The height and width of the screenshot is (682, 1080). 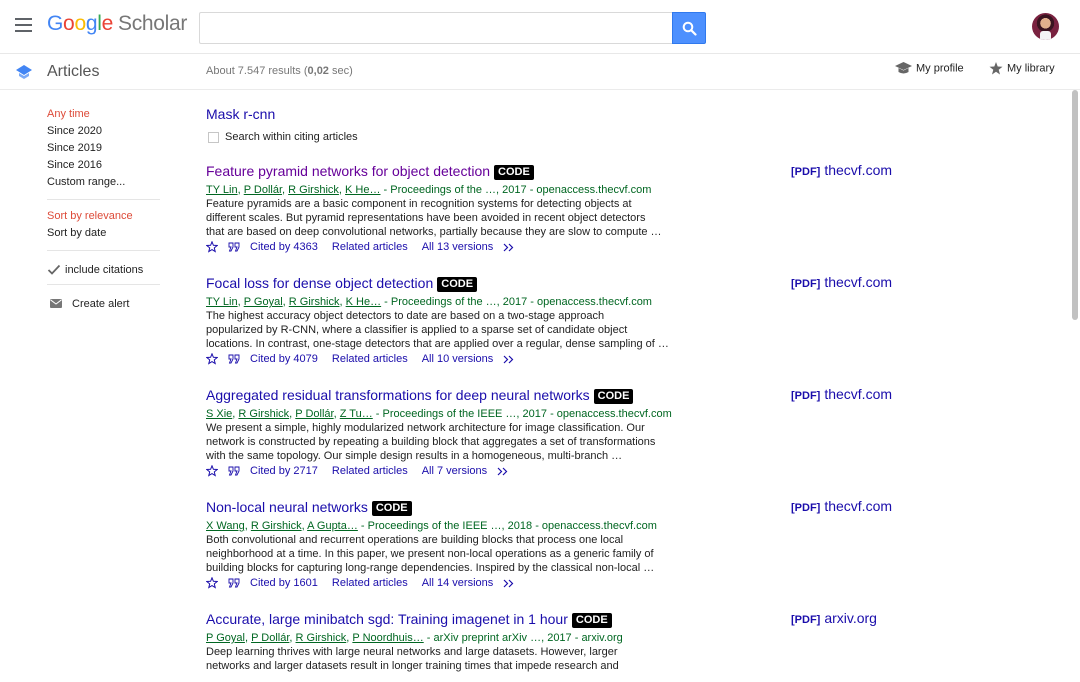 What do you see at coordinates (103, 167) in the screenshot?
I see `filter-since-2016: Since 2016` at bounding box center [103, 167].